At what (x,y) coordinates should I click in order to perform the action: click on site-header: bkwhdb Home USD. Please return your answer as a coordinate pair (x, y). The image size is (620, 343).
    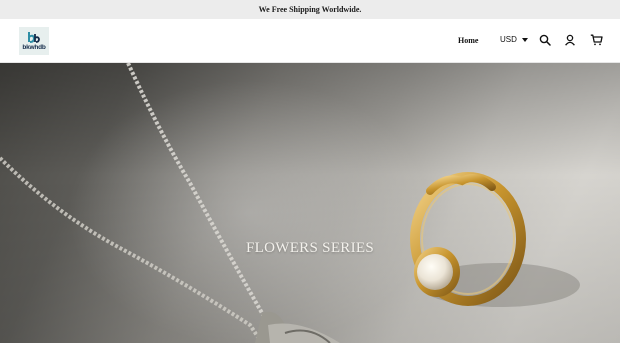
    Looking at the image, I should click on (310, 41).